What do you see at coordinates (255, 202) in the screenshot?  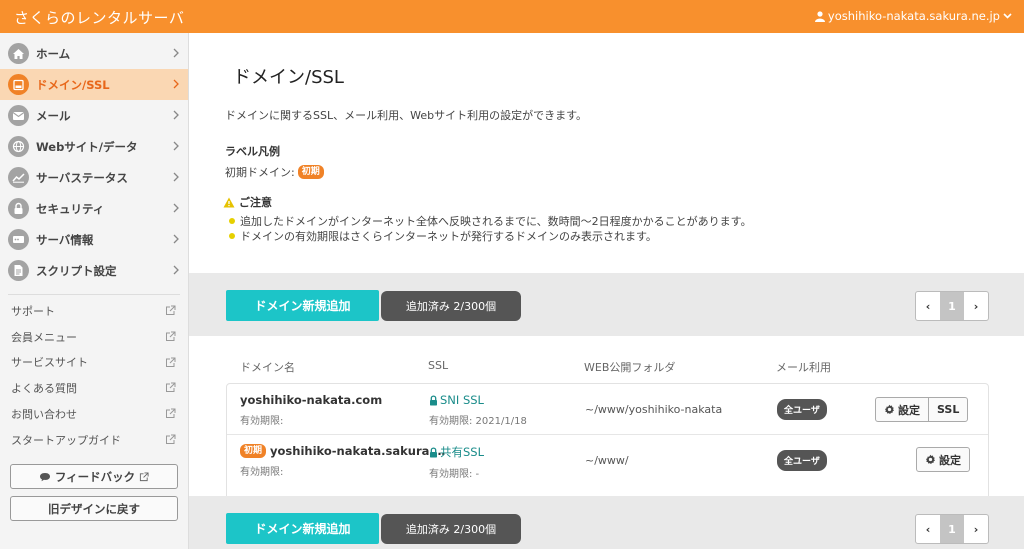 I see `caution-heading-text: ご注意` at bounding box center [255, 202].